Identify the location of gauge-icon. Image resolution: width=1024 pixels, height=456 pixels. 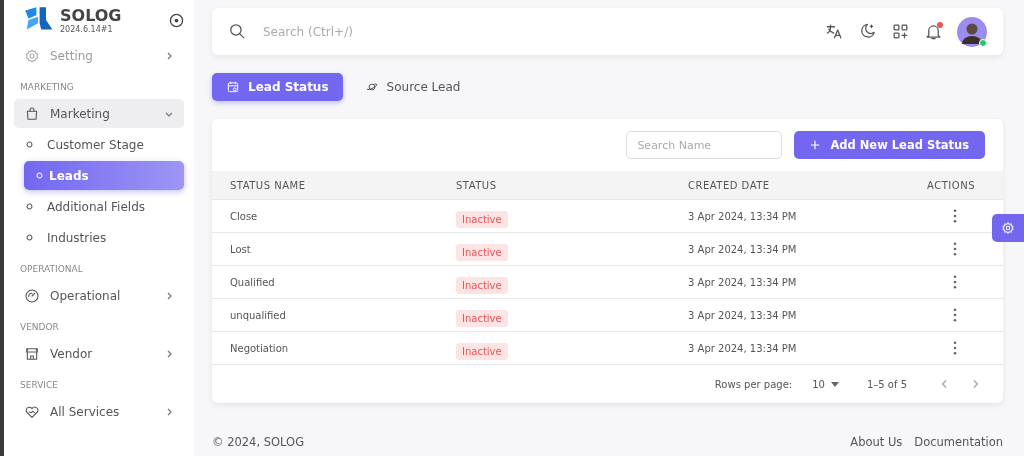
(32, 295).